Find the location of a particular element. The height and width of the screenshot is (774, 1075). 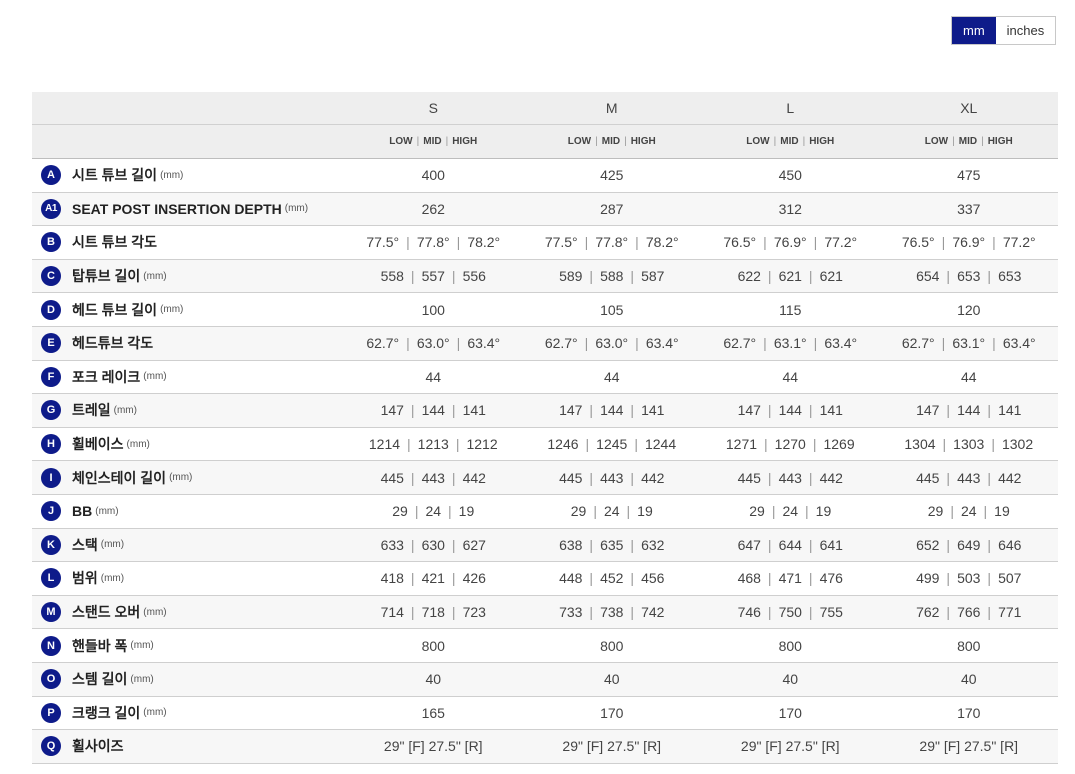

measurement-value: 418 is located at coordinates (392, 578).